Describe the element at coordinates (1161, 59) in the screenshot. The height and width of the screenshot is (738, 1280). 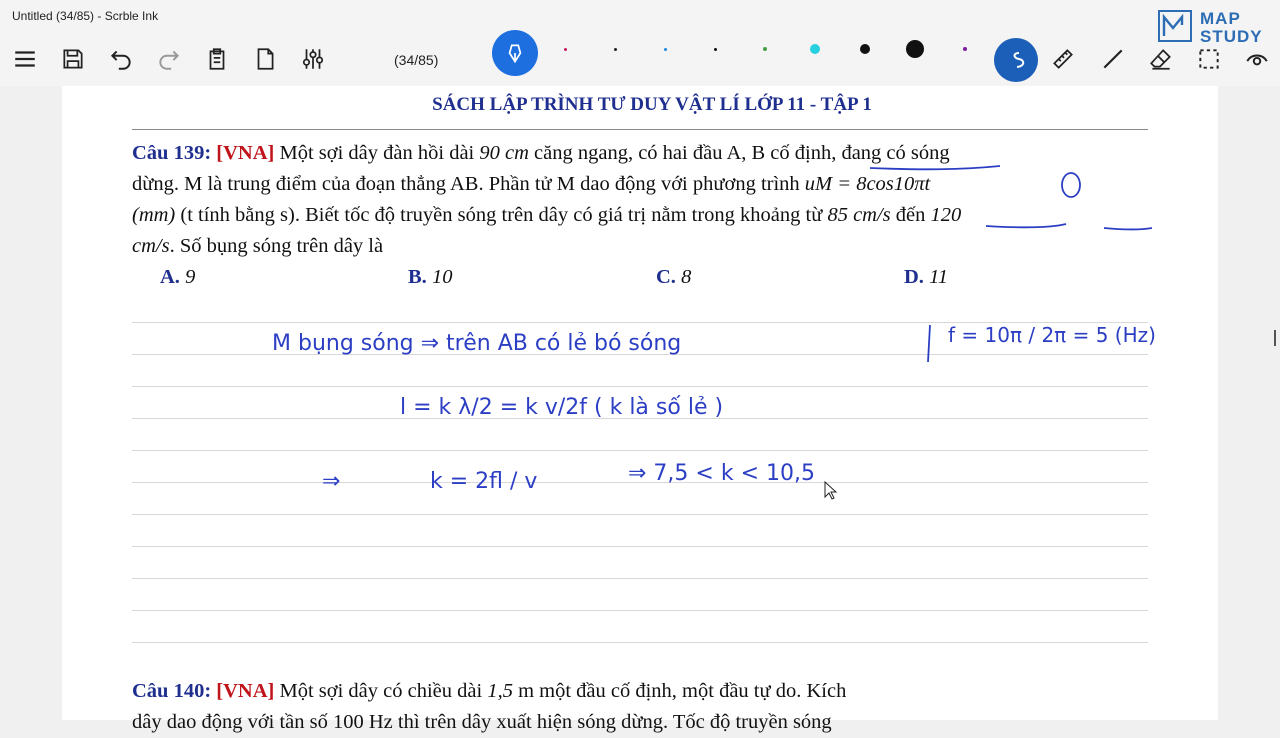
I see `eraser-icon` at that location.